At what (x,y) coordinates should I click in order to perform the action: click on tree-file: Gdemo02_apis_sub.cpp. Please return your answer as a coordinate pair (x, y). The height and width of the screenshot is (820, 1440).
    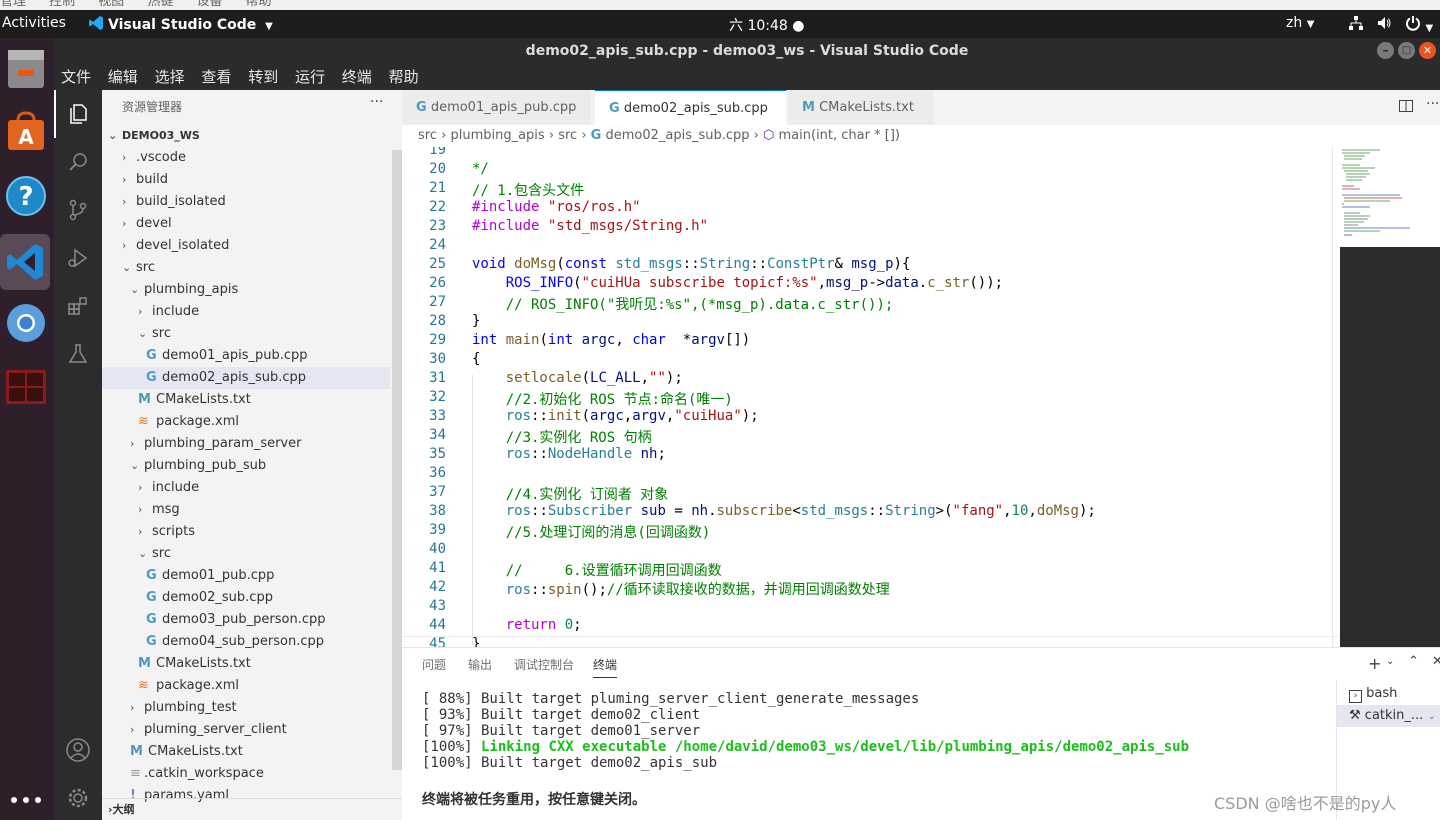
    Looking at the image, I should click on (246, 378).